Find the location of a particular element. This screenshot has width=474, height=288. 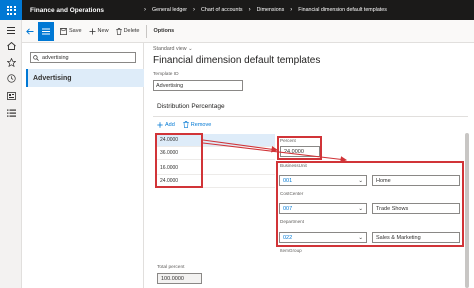

search-icon is located at coordinates (36, 57).